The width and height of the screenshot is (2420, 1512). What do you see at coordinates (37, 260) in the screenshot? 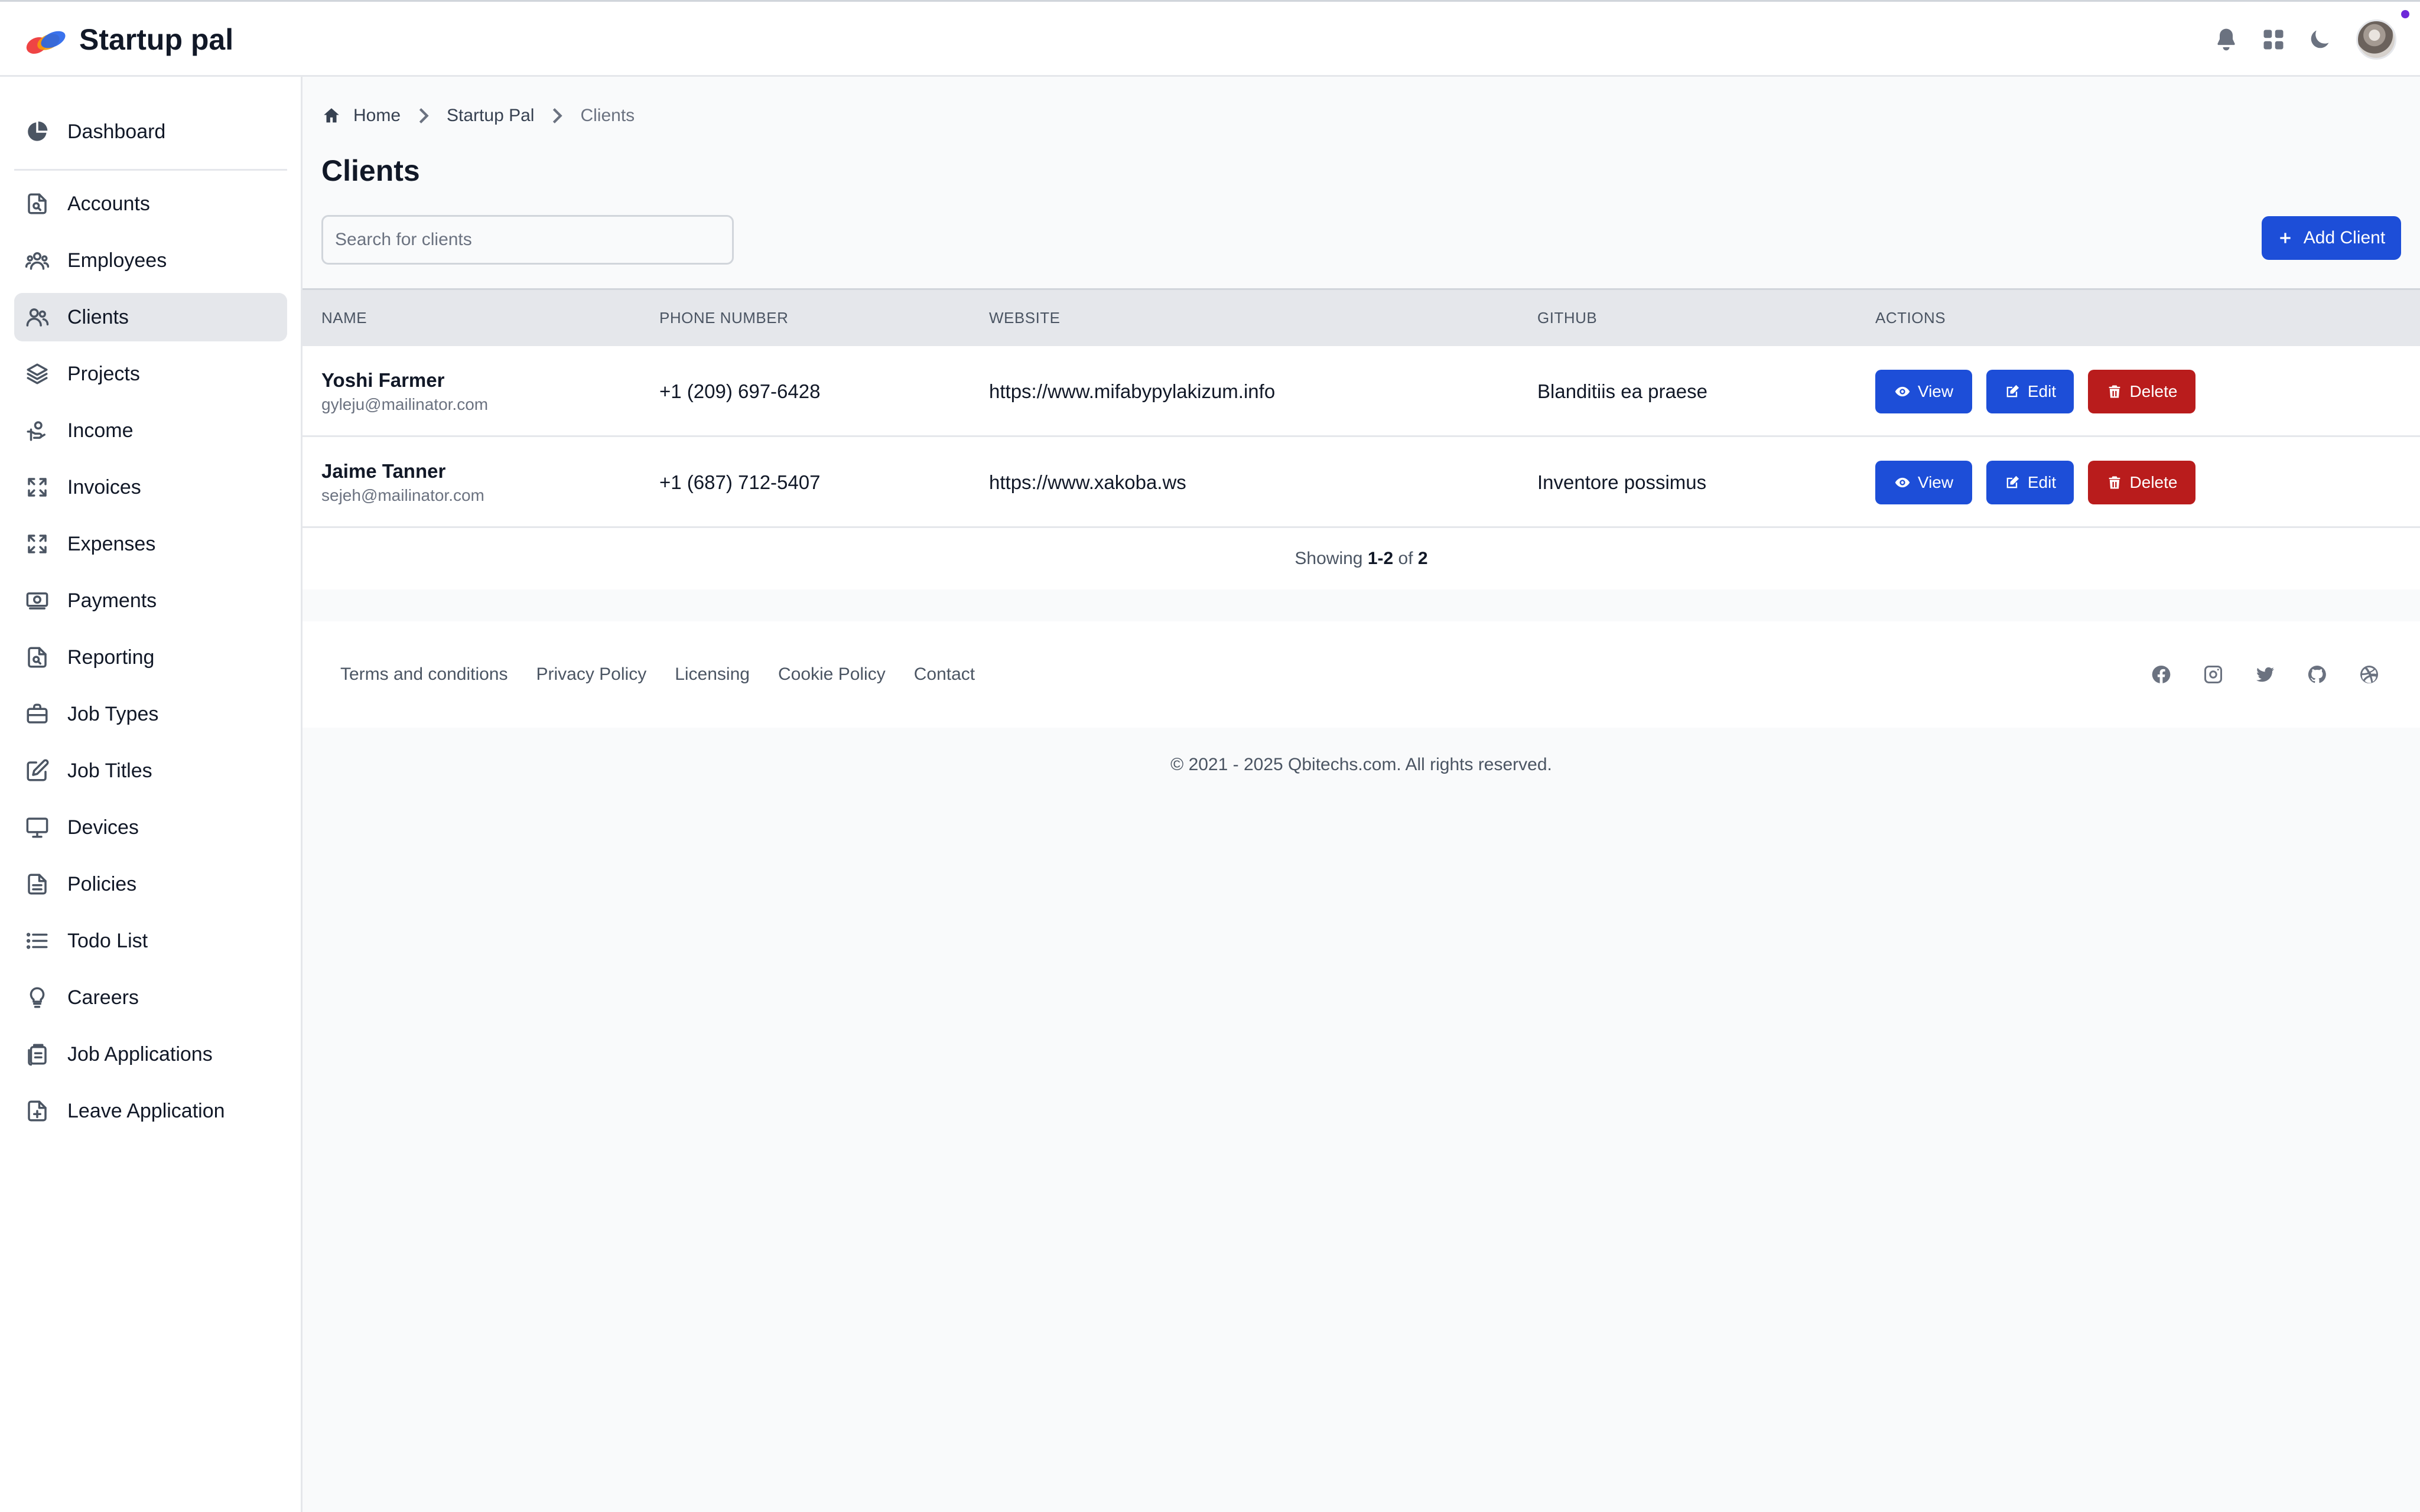
I see `user-group-icon` at bounding box center [37, 260].